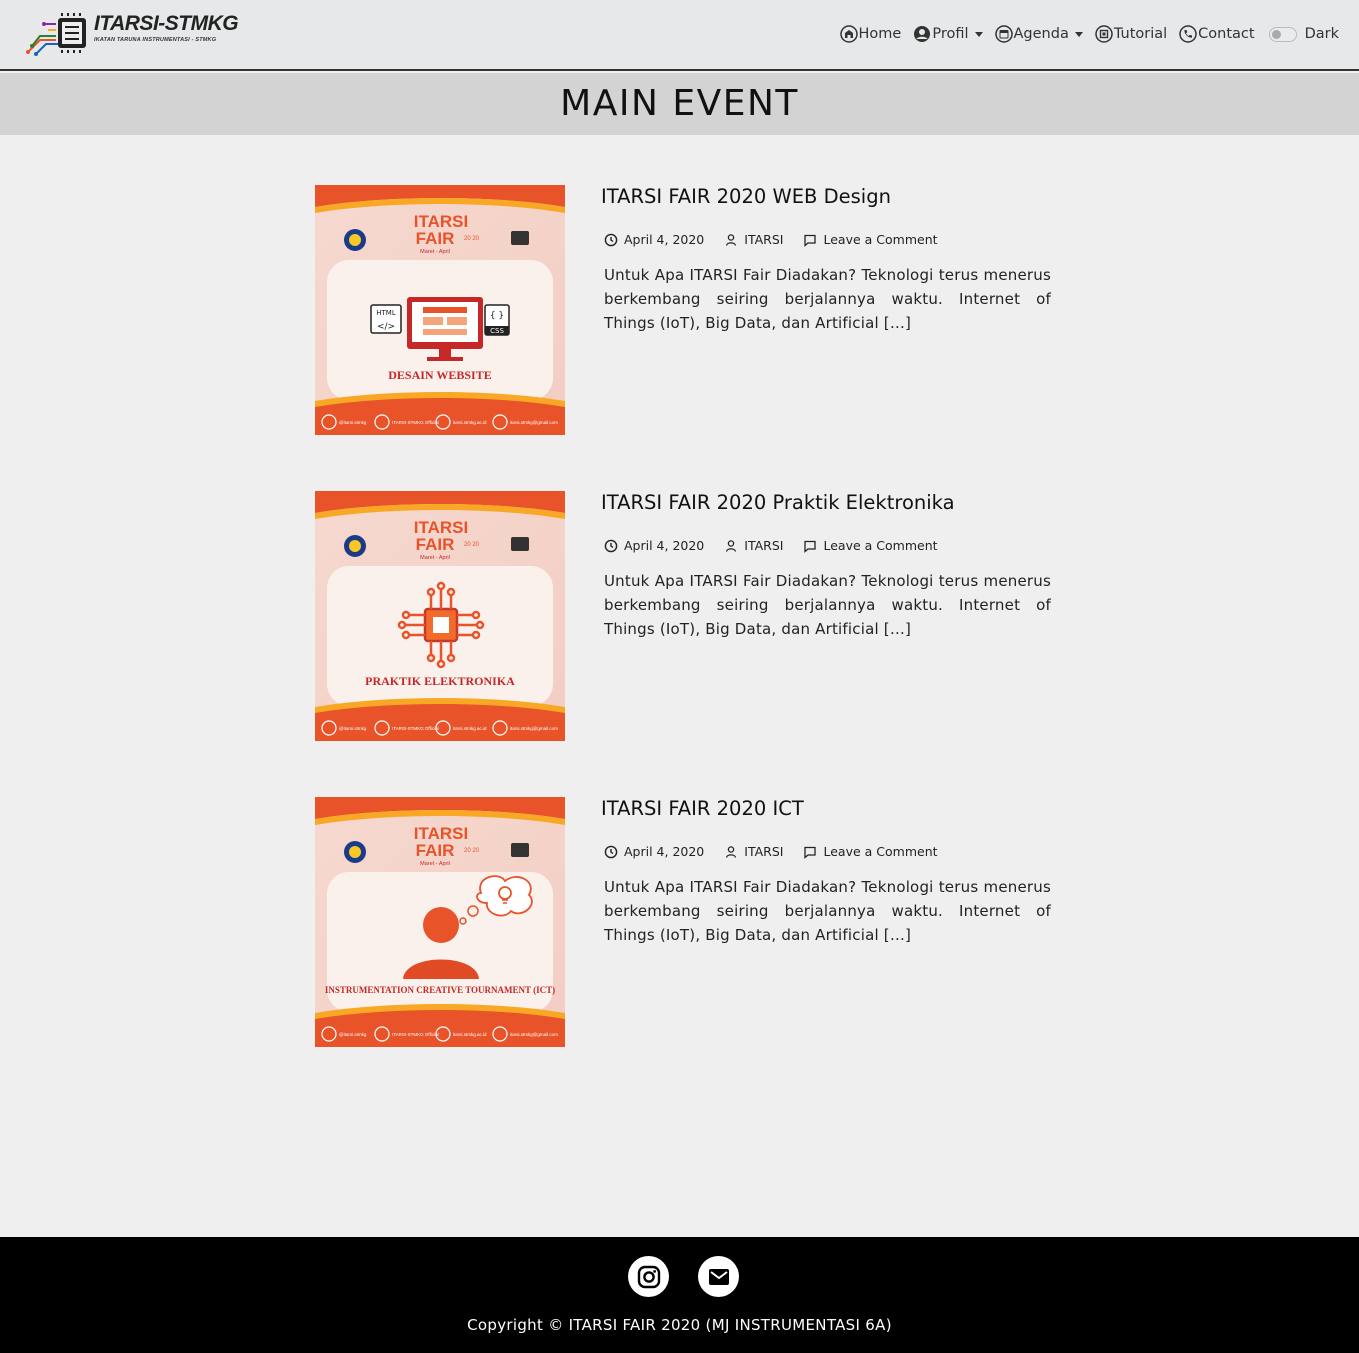 The height and width of the screenshot is (1353, 1359). Describe the element at coordinates (497, 331) in the screenshot. I see `svg-text: CSS` at that location.